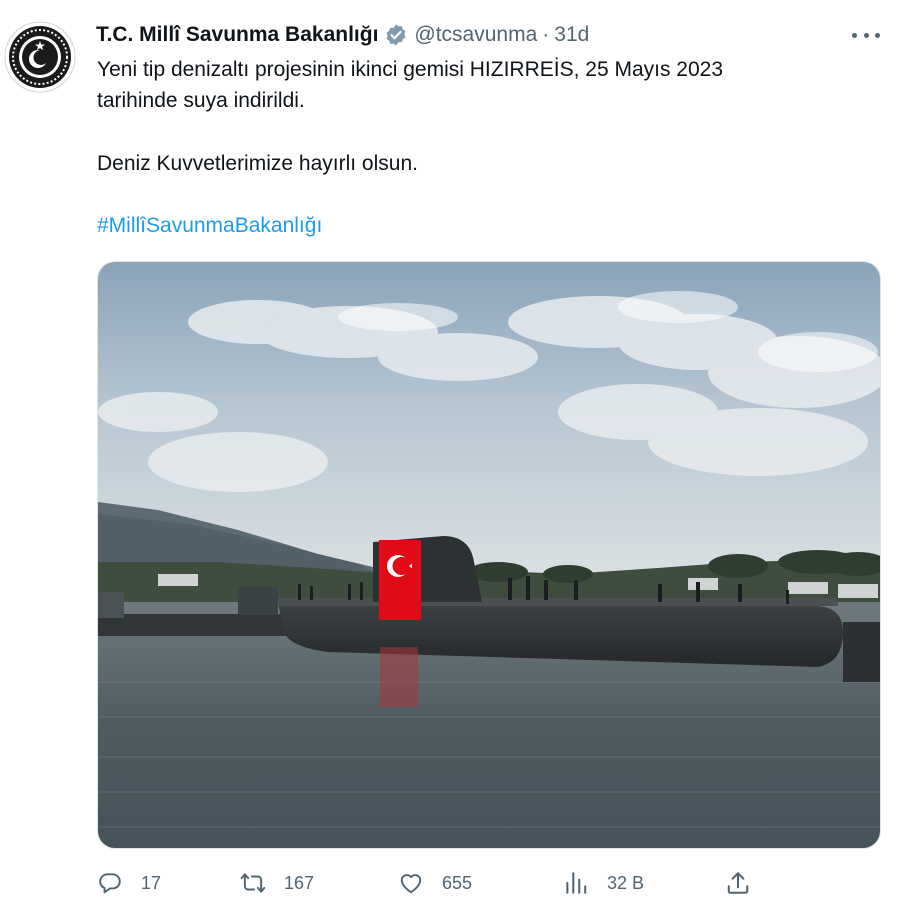  I want to click on reply-icon, so click(110, 883).